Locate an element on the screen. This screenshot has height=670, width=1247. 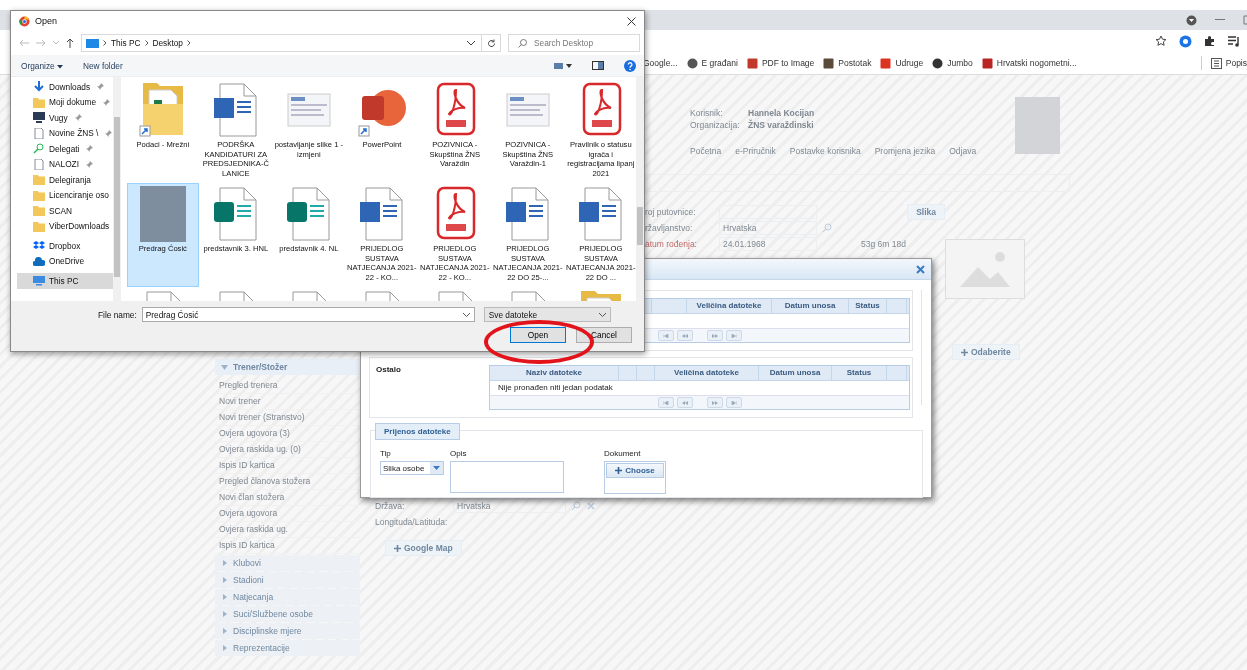
bookmark-link: E građani is located at coordinates (712, 63).